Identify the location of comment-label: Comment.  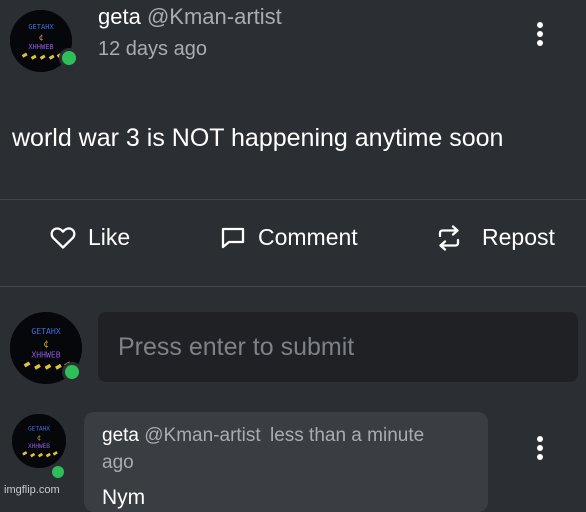
(308, 237).